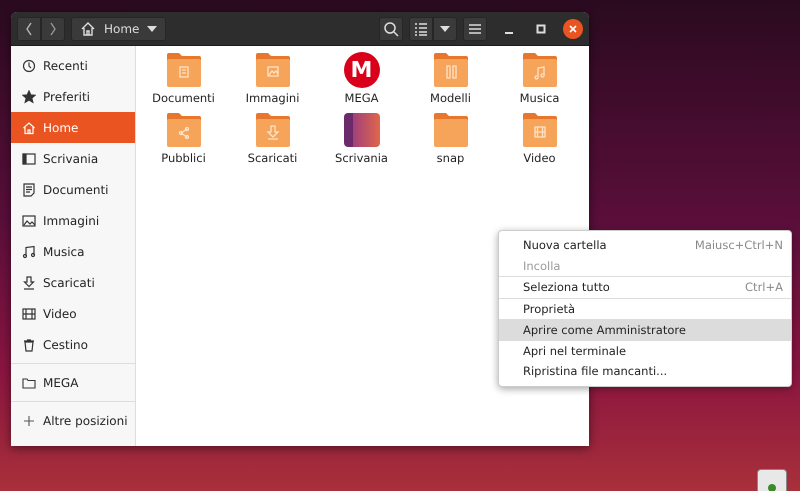 The height and width of the screenshot is (491, 800). I want to click on shortcut-label: Maiusc+Ctrl+N, so click(738, 245).